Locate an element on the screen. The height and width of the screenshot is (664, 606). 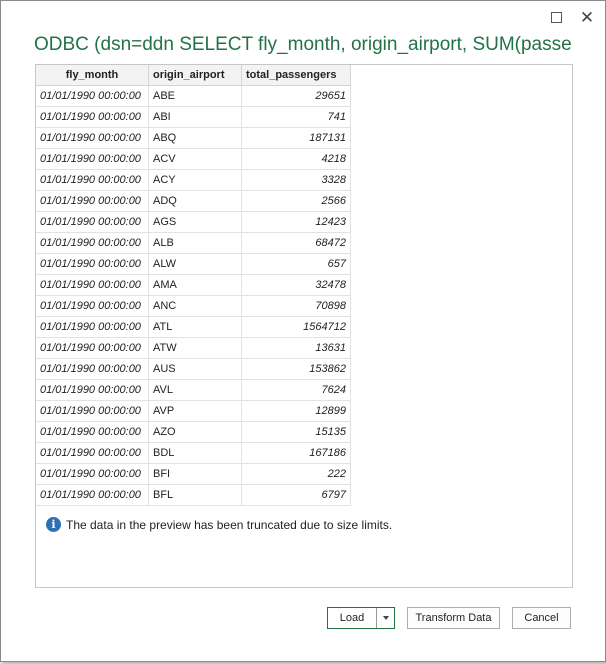
cell-total-passengers: 741 is located at coordinates (296, 117).